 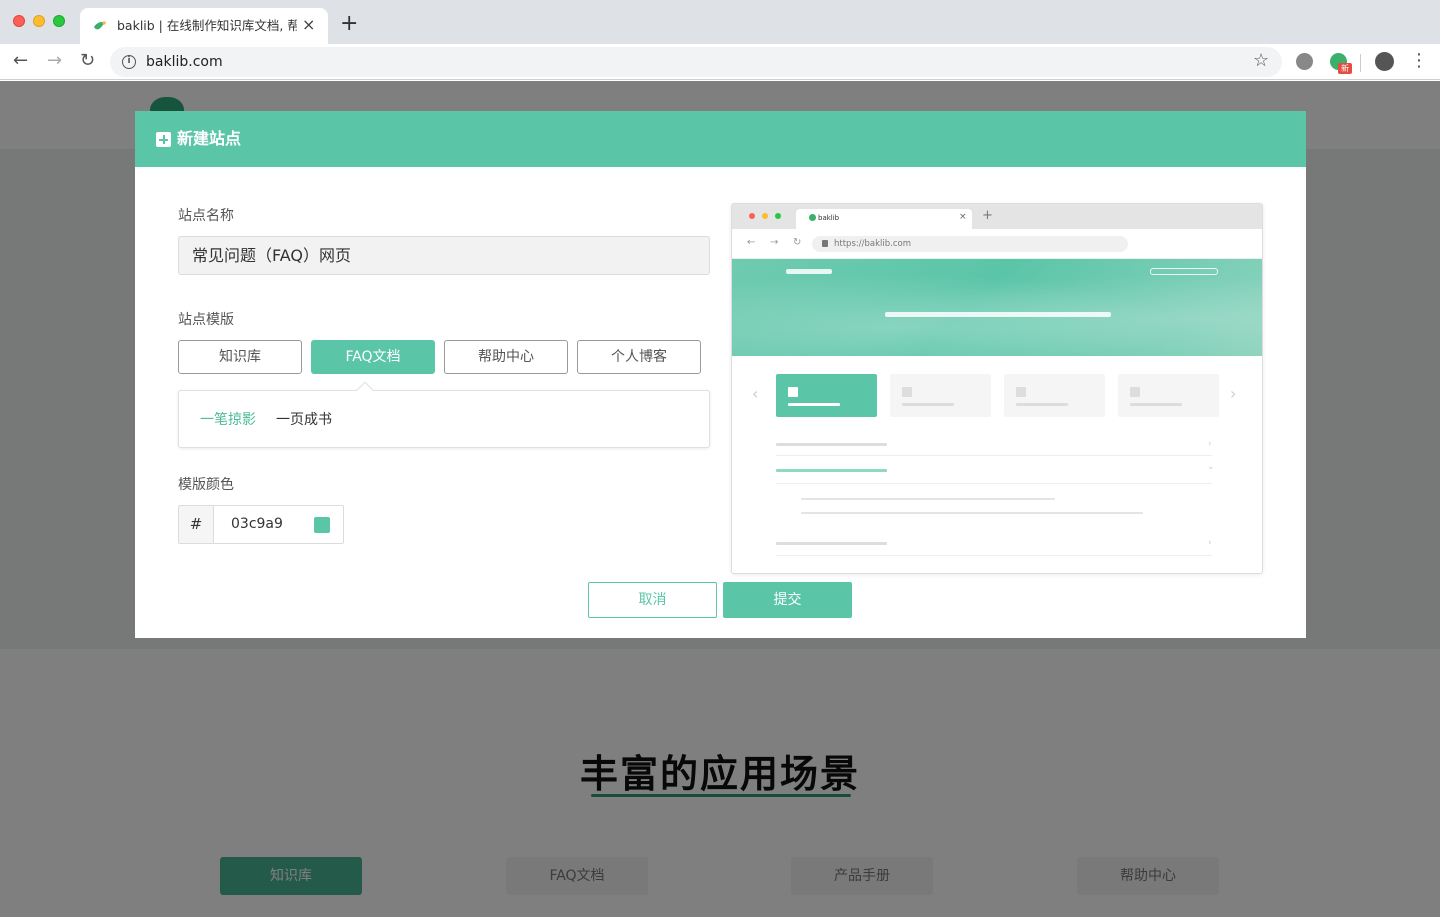 What do you see at coordinates (755, 393) in the screenshot?
I see `preview-prev-arrow: ‹` at bounding box center [755, 393].